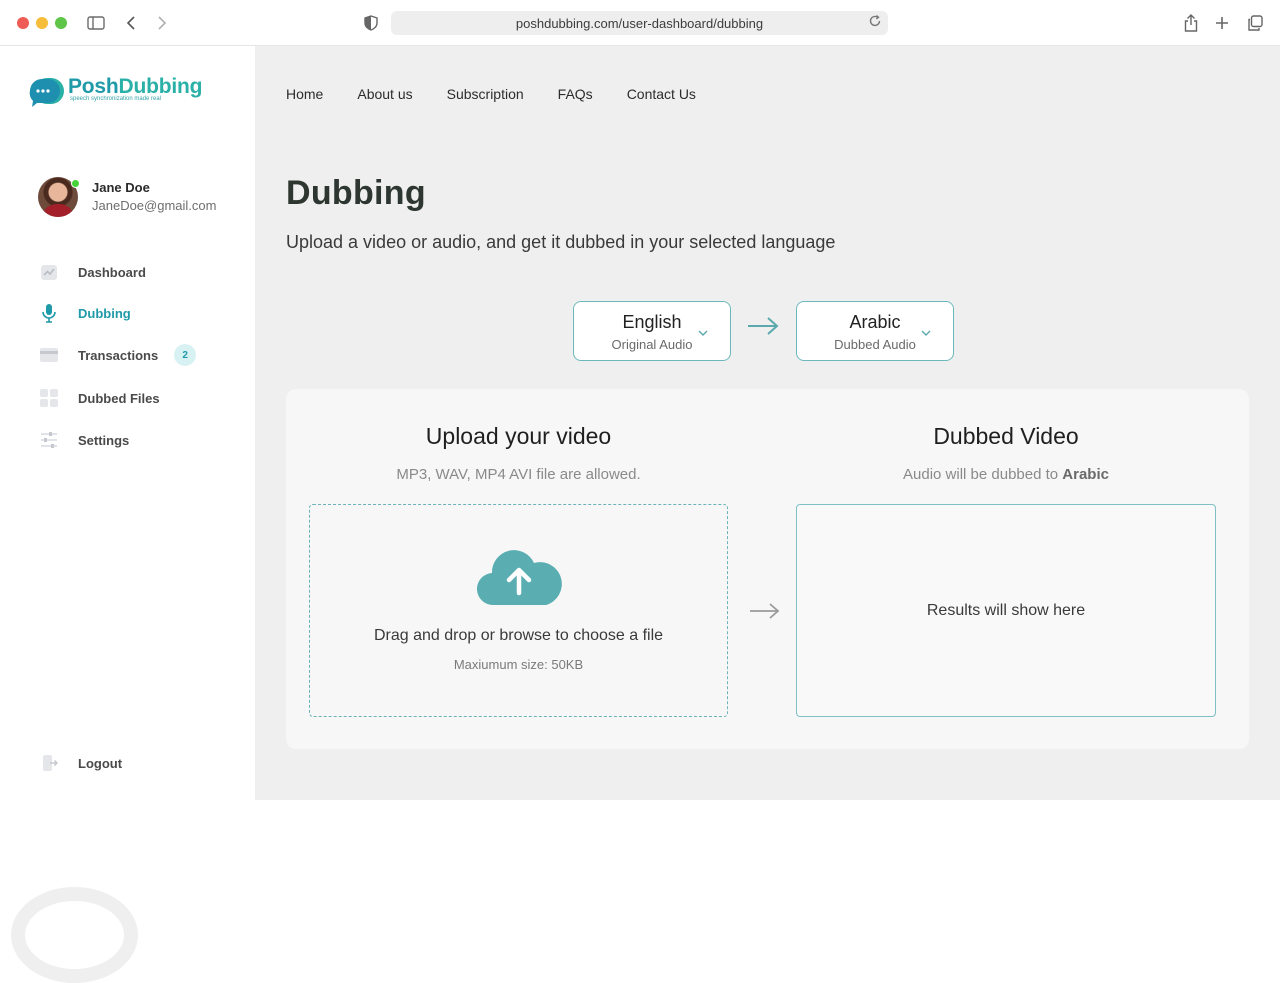 This screenshot has height=983, width=1280. I want to click on source-language-select: English Original Audio, so click(652, 331).